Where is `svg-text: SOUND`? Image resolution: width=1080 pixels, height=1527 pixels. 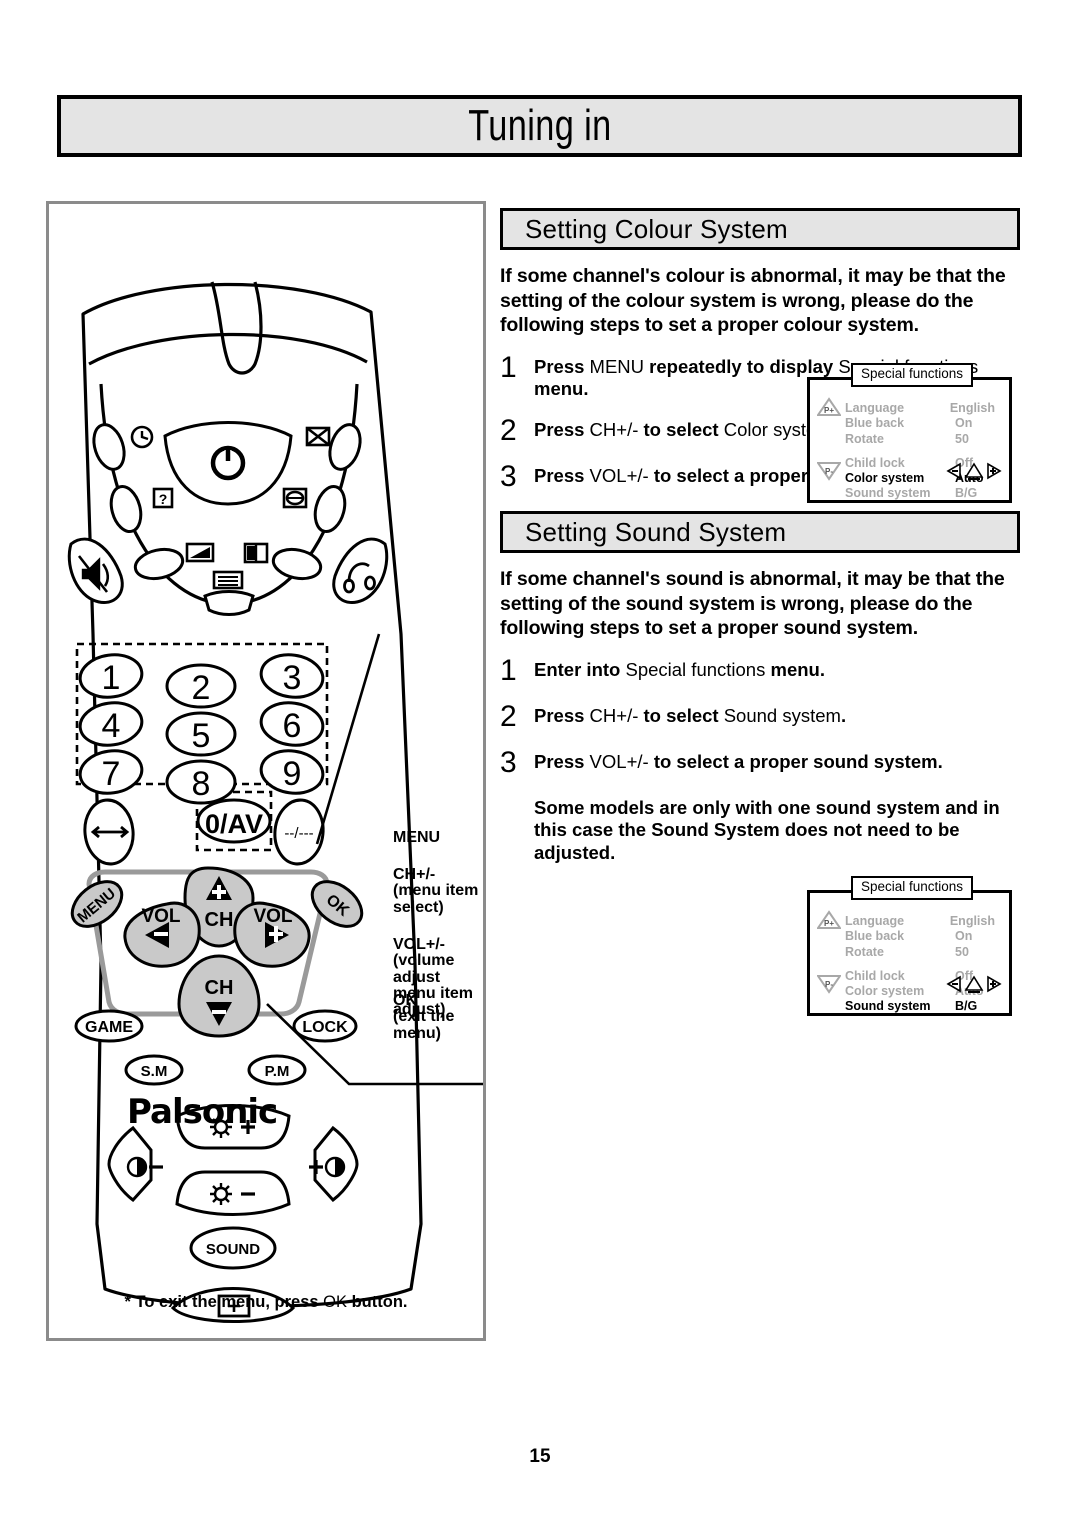 svg-text: SOUND is located at coordinates (233, 1249).